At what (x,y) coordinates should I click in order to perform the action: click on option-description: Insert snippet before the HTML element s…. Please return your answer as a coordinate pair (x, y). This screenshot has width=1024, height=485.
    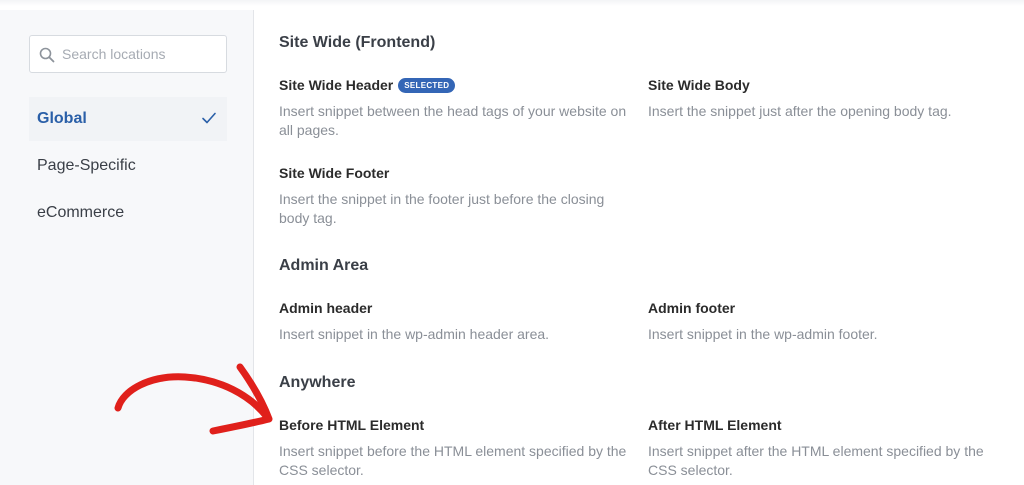
    Looking at the image, I should click on (453, 460).